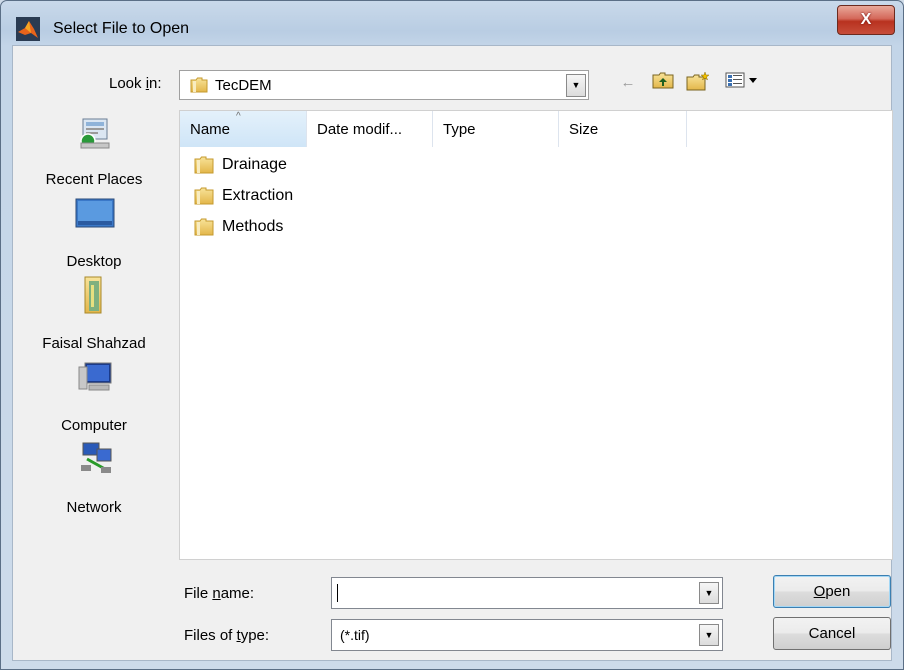 The width and height of the screenshot is (904, 670). I want to click on recent-places-icon, so click(95, 133).